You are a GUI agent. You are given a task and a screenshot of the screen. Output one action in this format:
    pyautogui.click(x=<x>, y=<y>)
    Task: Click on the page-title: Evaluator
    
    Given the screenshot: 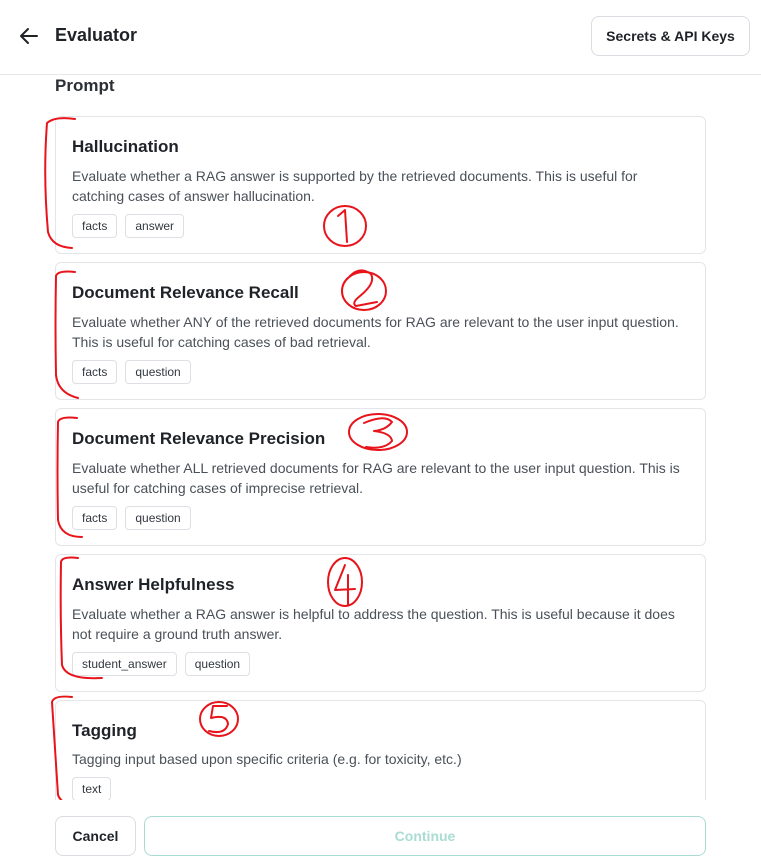 What is the action you would take?
    pyautogui.click(x=96, y=35)
    